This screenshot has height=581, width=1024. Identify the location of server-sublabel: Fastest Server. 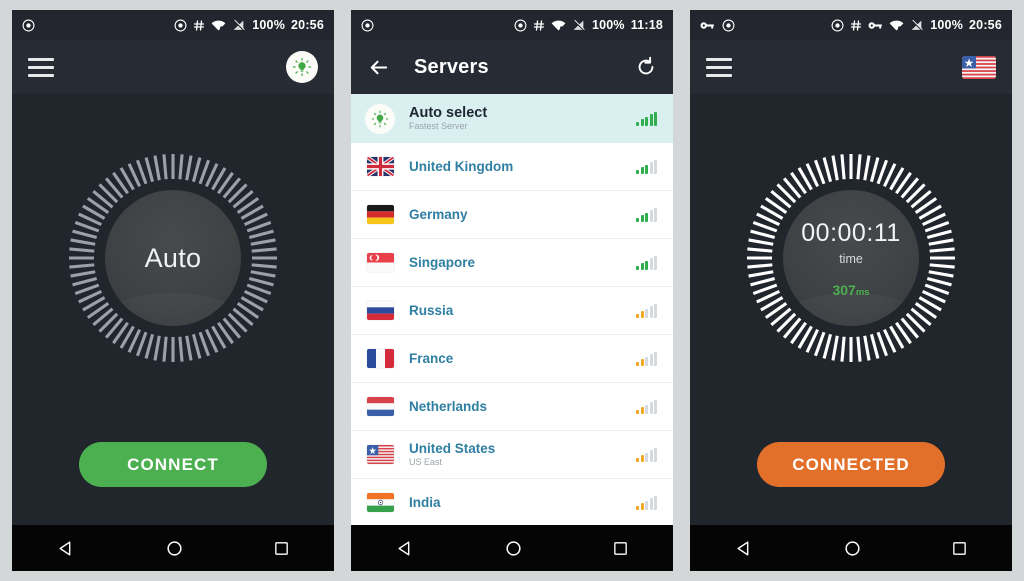
(438, 126).